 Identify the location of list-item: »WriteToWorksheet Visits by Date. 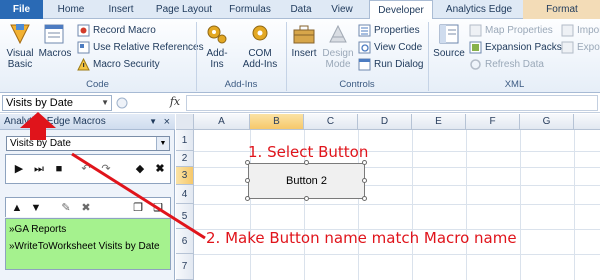
(84, 246).